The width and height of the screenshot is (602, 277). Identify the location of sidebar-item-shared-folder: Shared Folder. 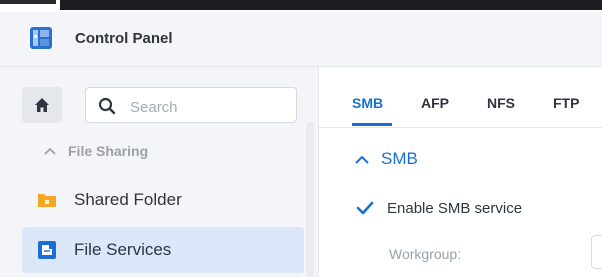
(163, 200).